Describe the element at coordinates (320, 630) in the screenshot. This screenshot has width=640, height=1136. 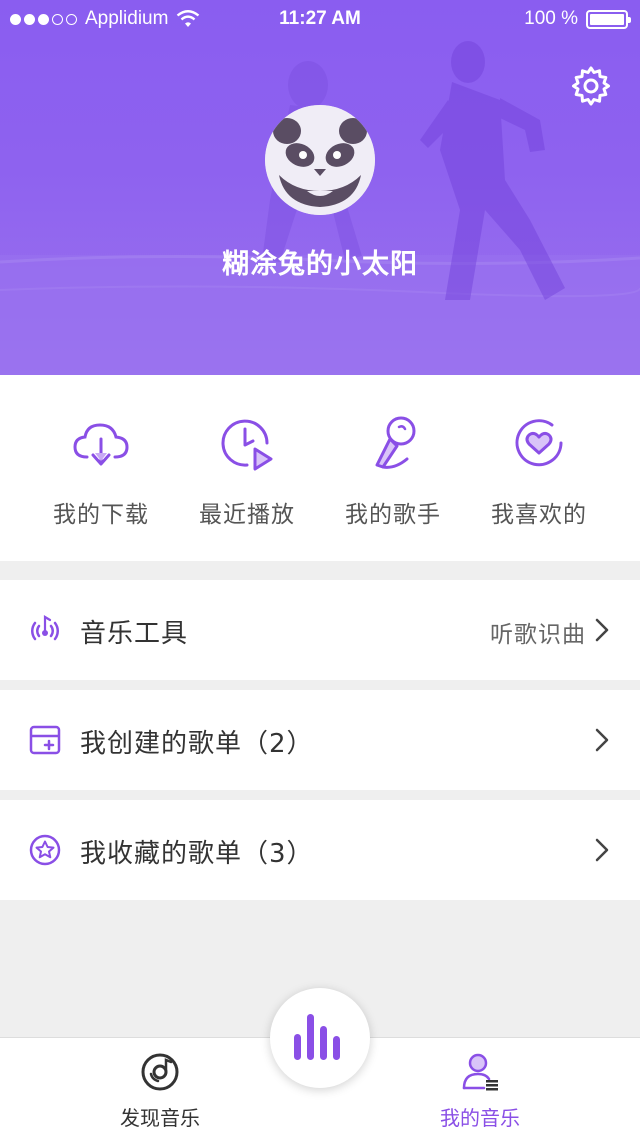
I see `music-tools-row: 音乐工具 听歌识曲` at that location.